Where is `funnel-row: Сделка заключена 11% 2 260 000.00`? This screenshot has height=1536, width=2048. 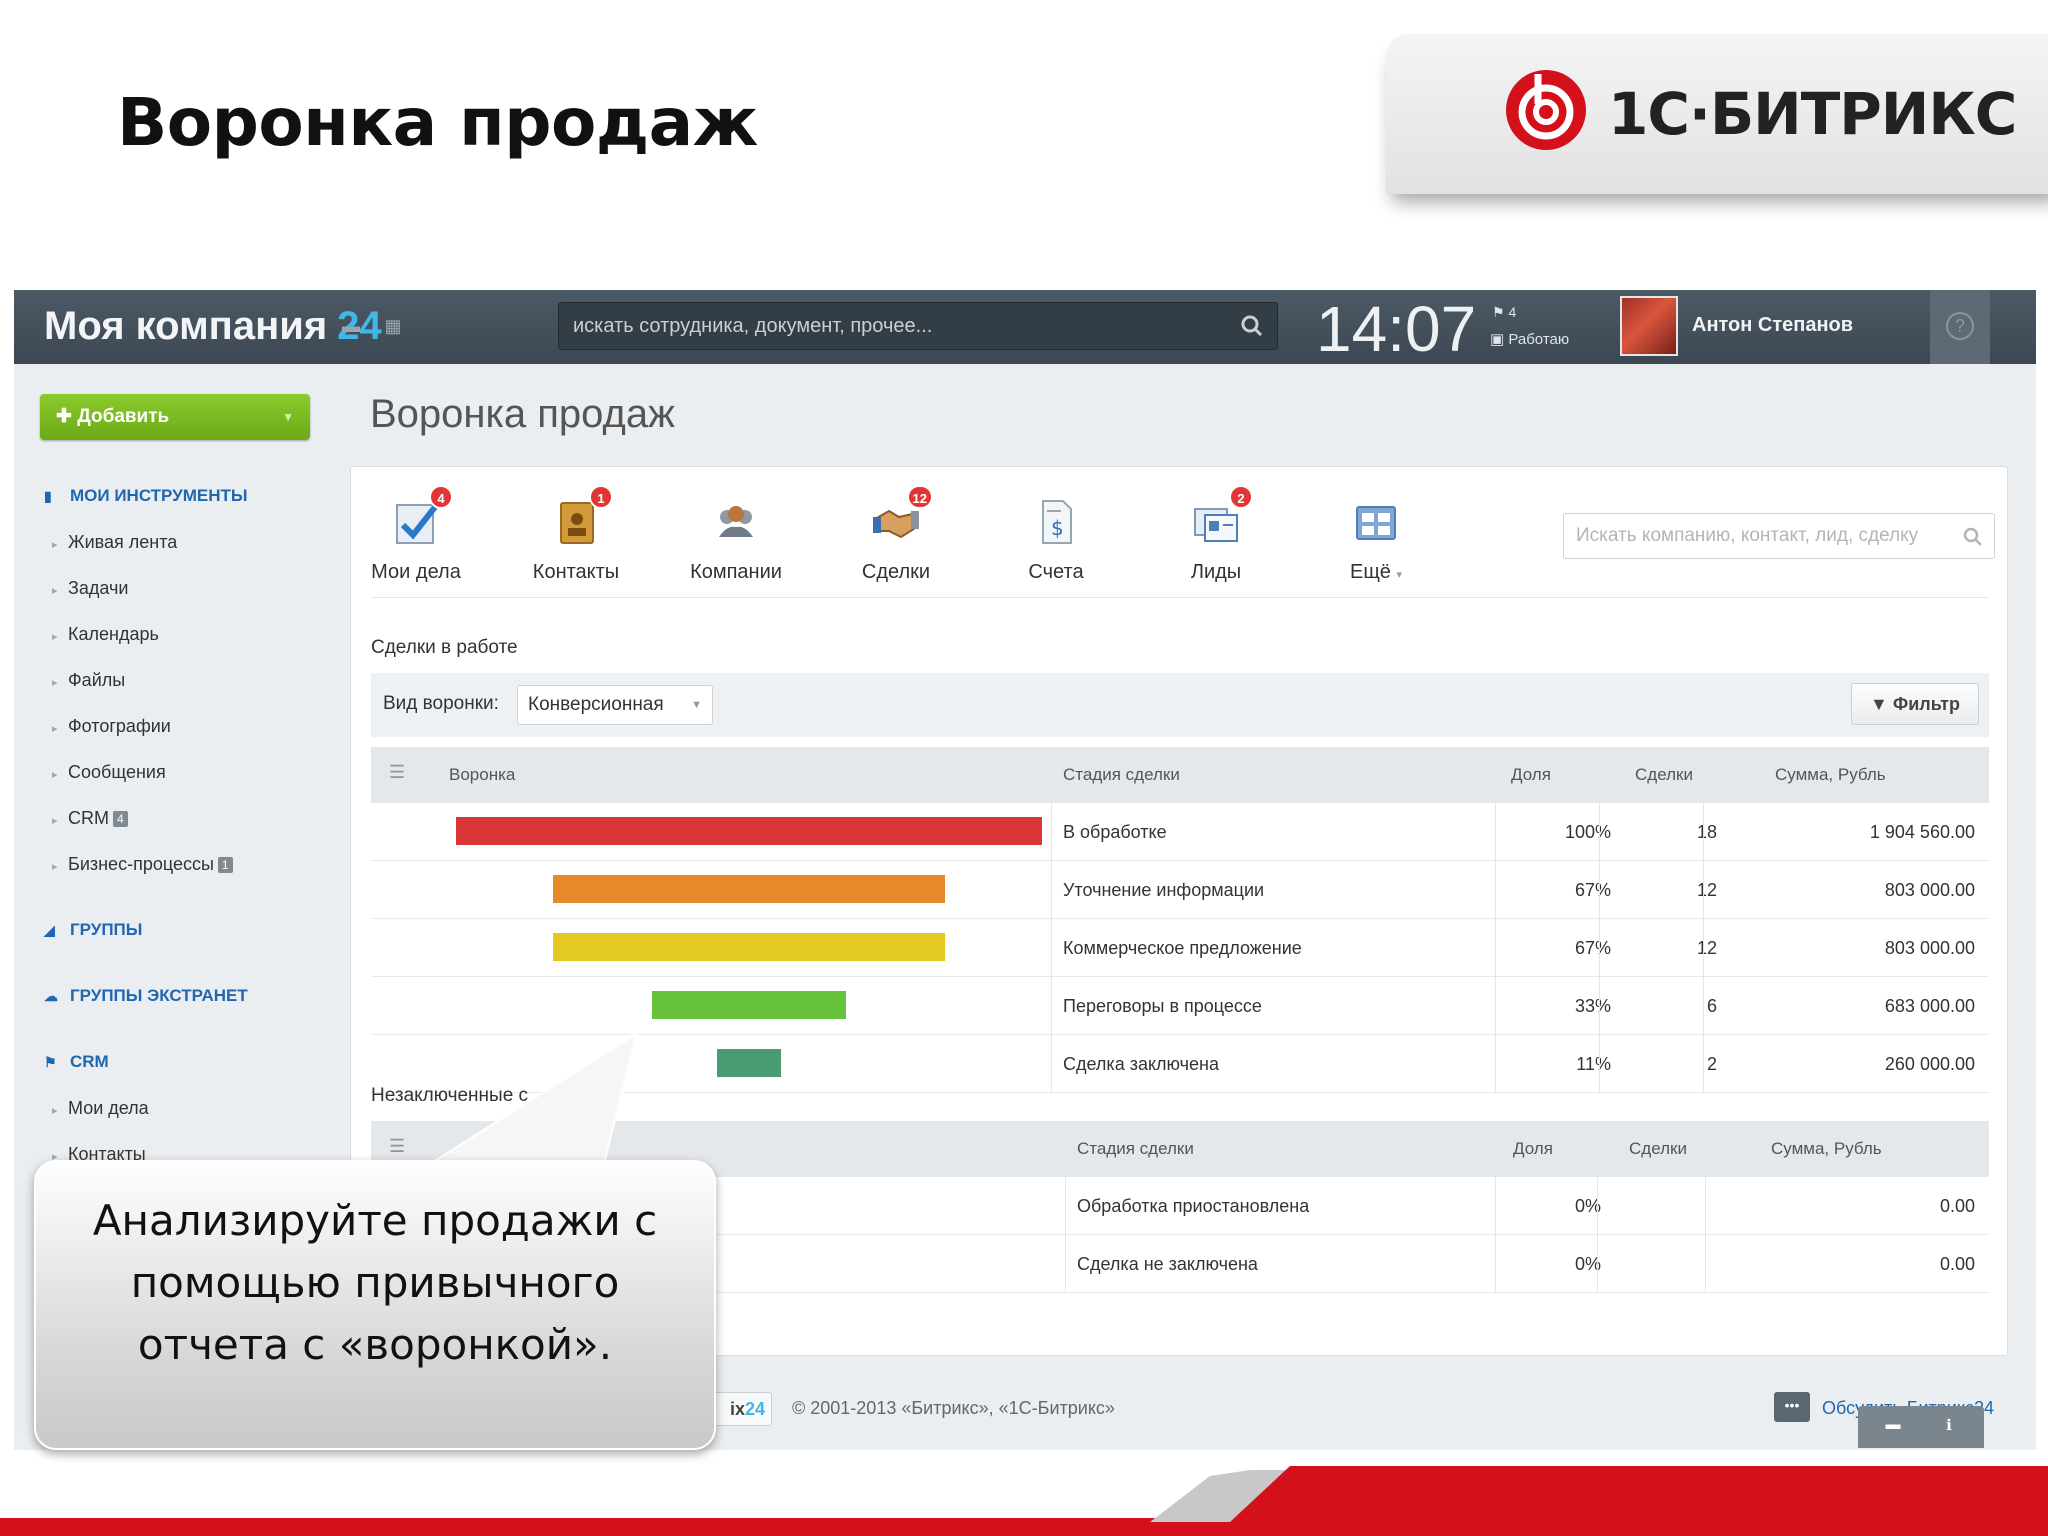 funnel-row: Сделка заключена 11% 2 260 000.00 is located at coordinates (1180, 1064).